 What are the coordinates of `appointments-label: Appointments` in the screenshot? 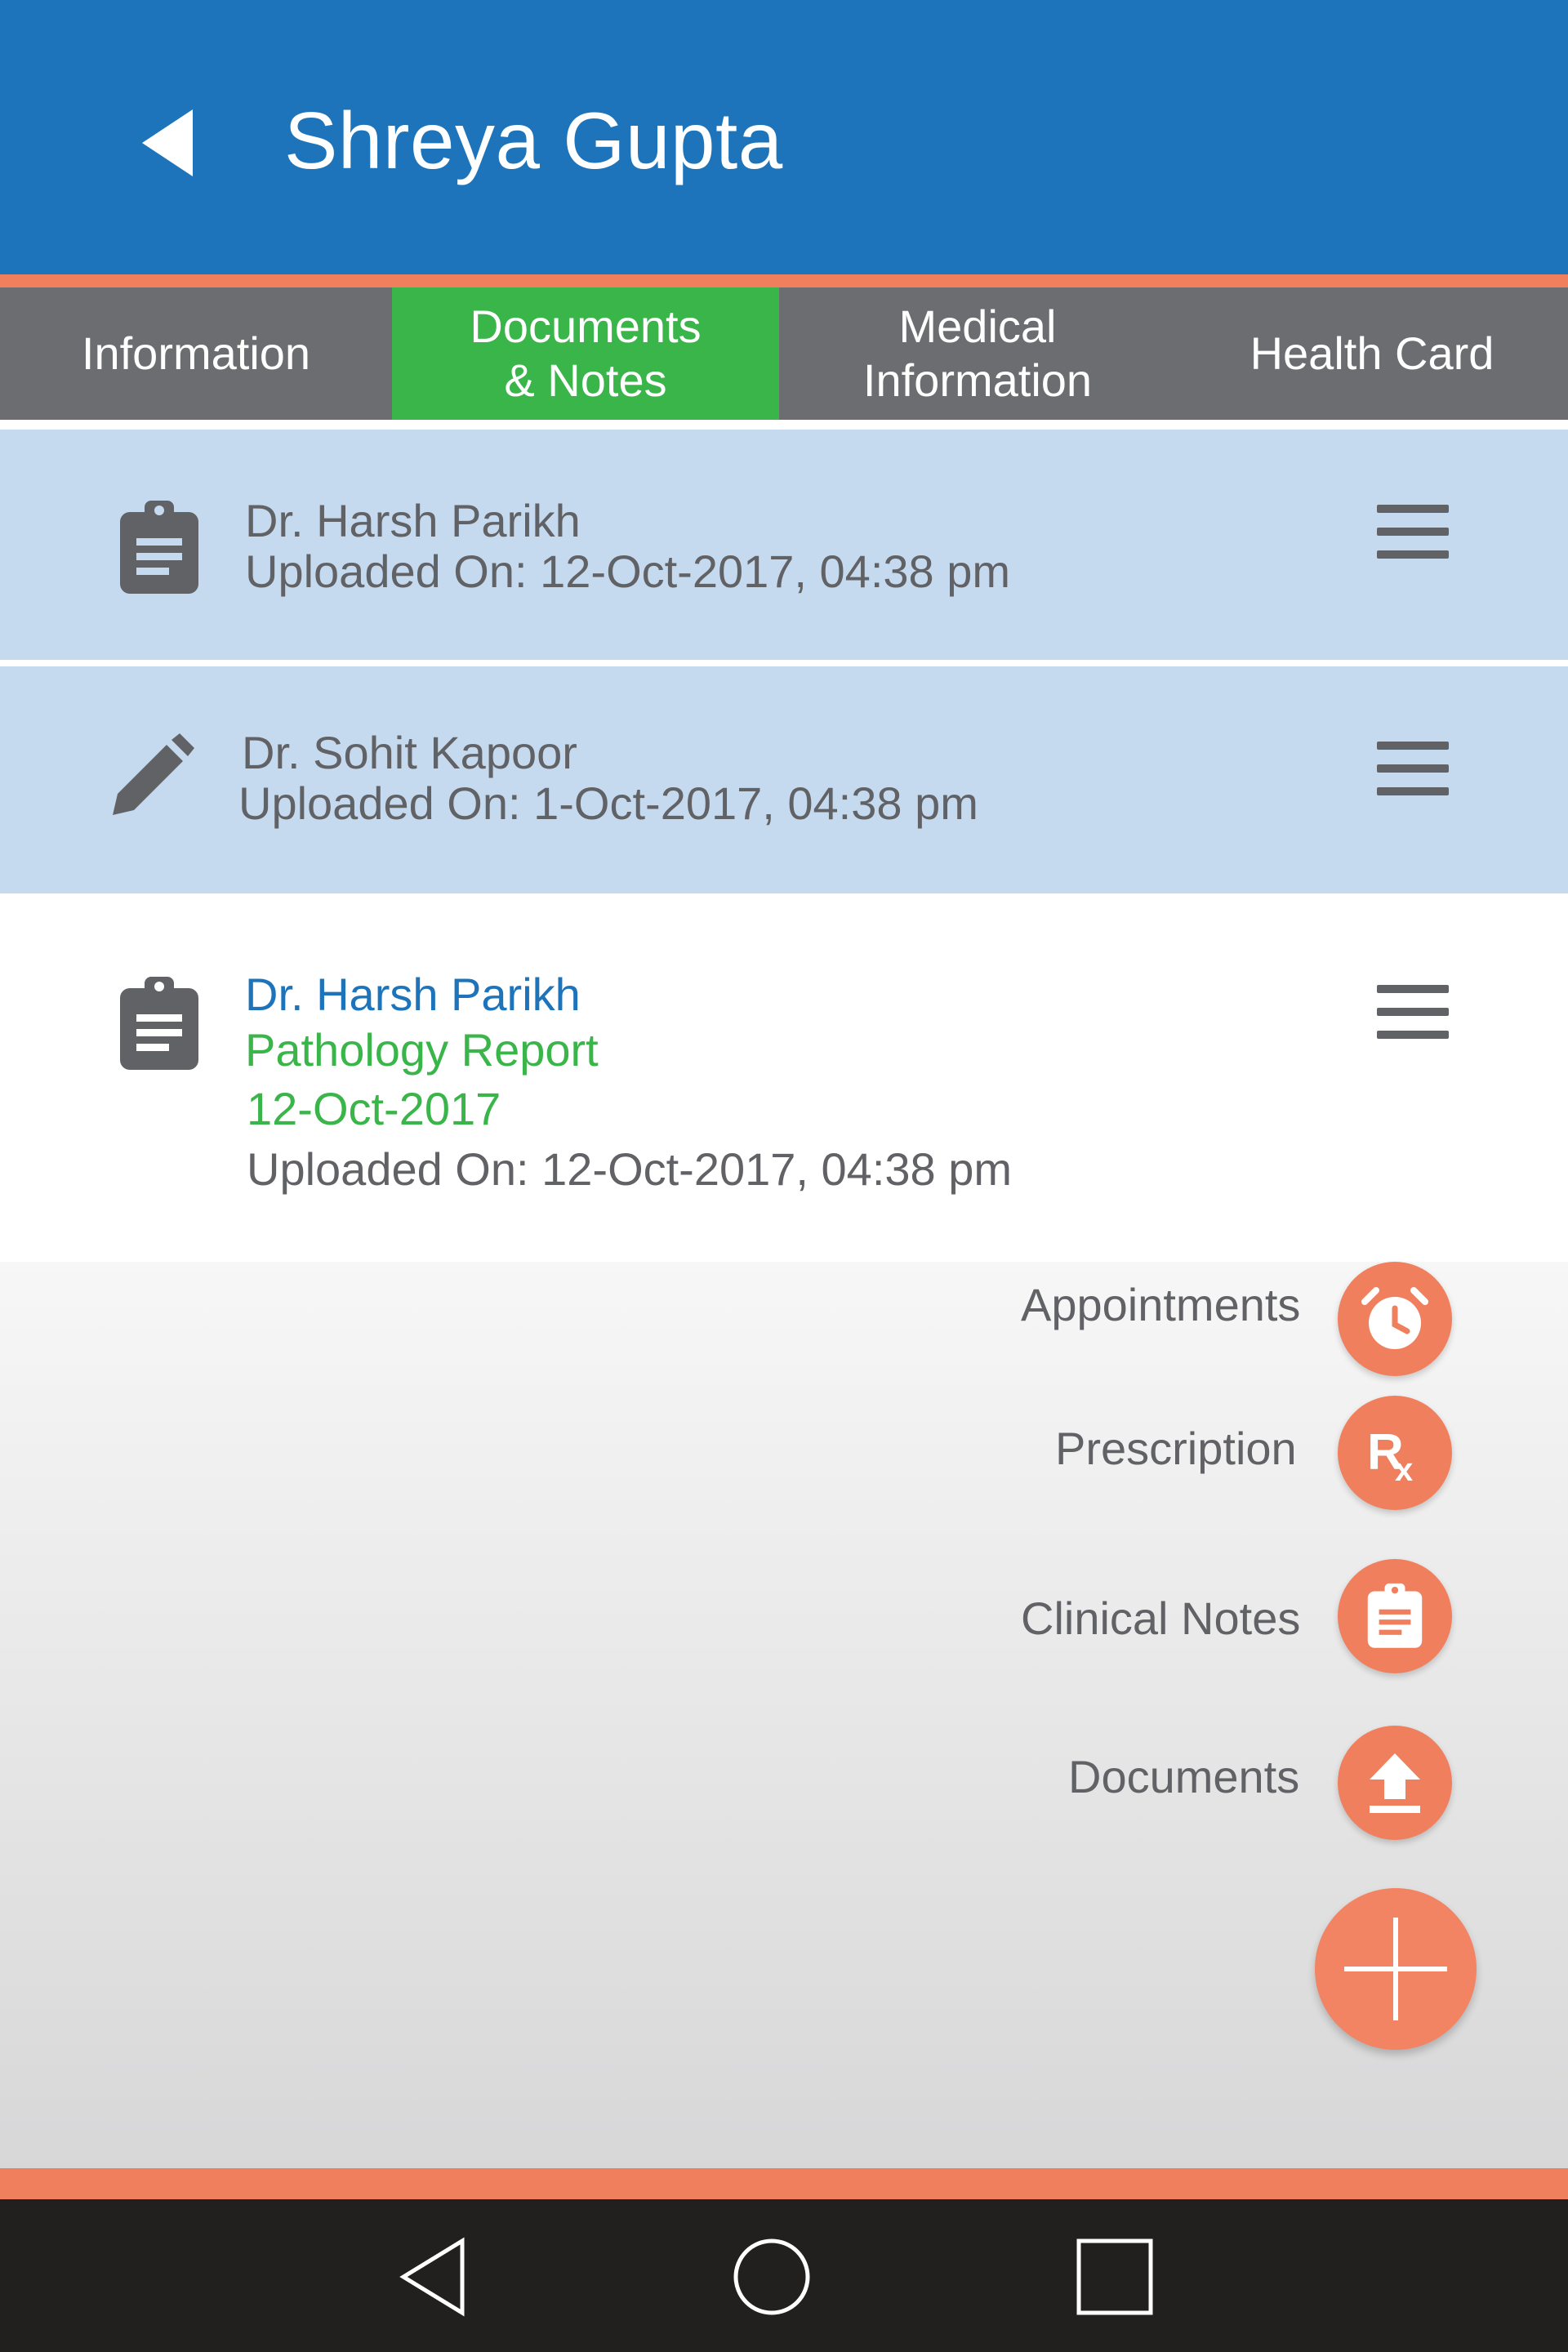 It's located at (1160, 1304).